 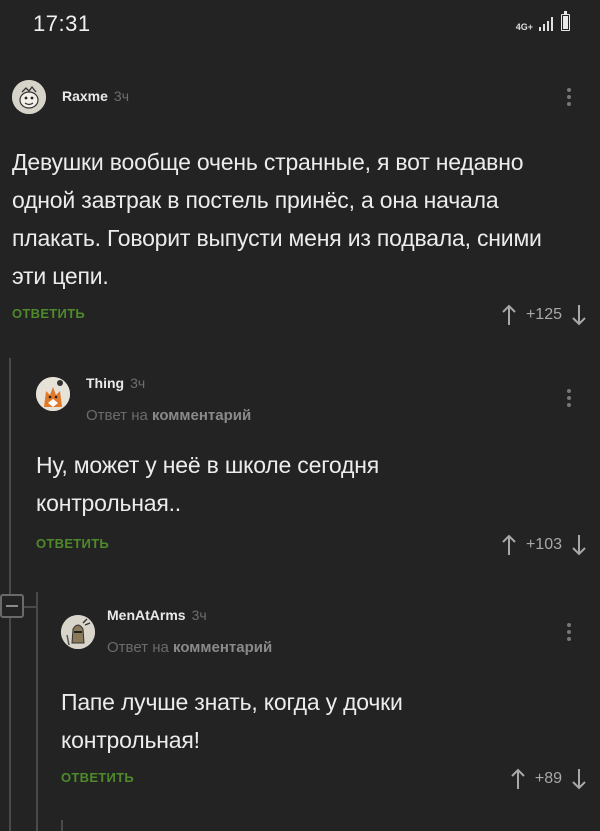 I want to click on comment-header: Thing 3ч Ответ на комментарий, so click(x=311, y=398).